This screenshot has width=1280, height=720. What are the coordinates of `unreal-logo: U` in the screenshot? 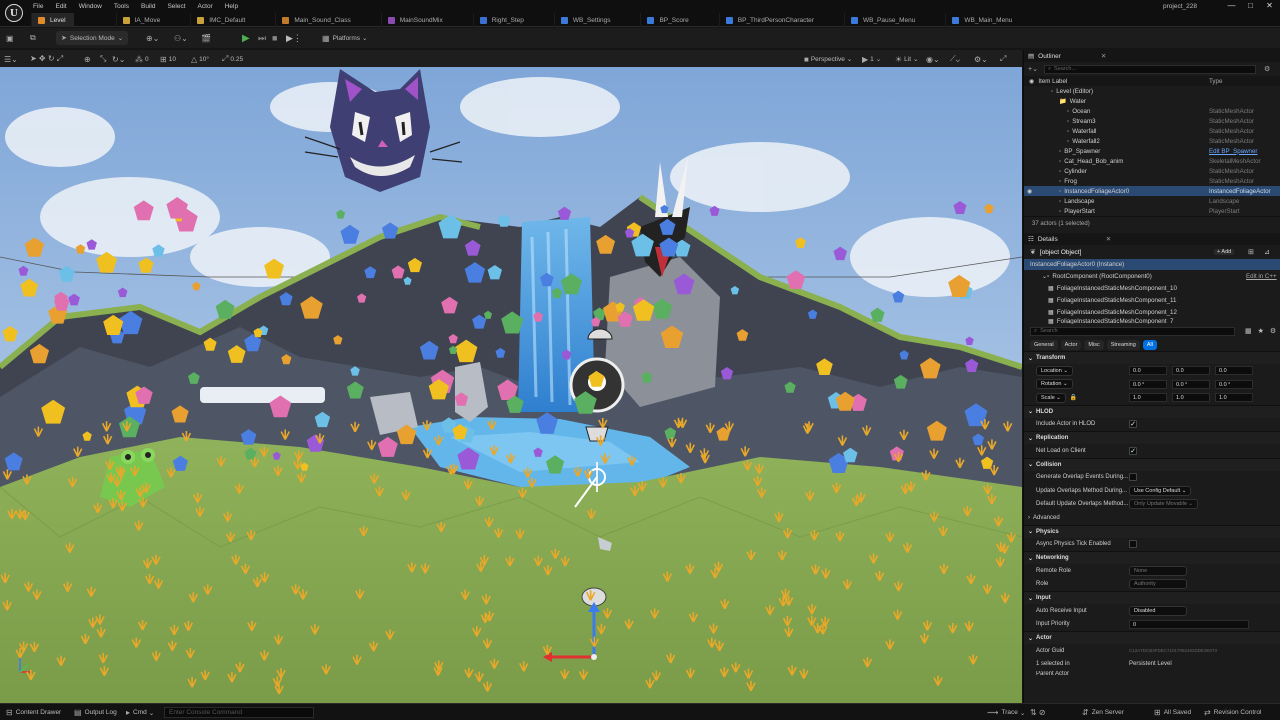 It's located at (14, 13).